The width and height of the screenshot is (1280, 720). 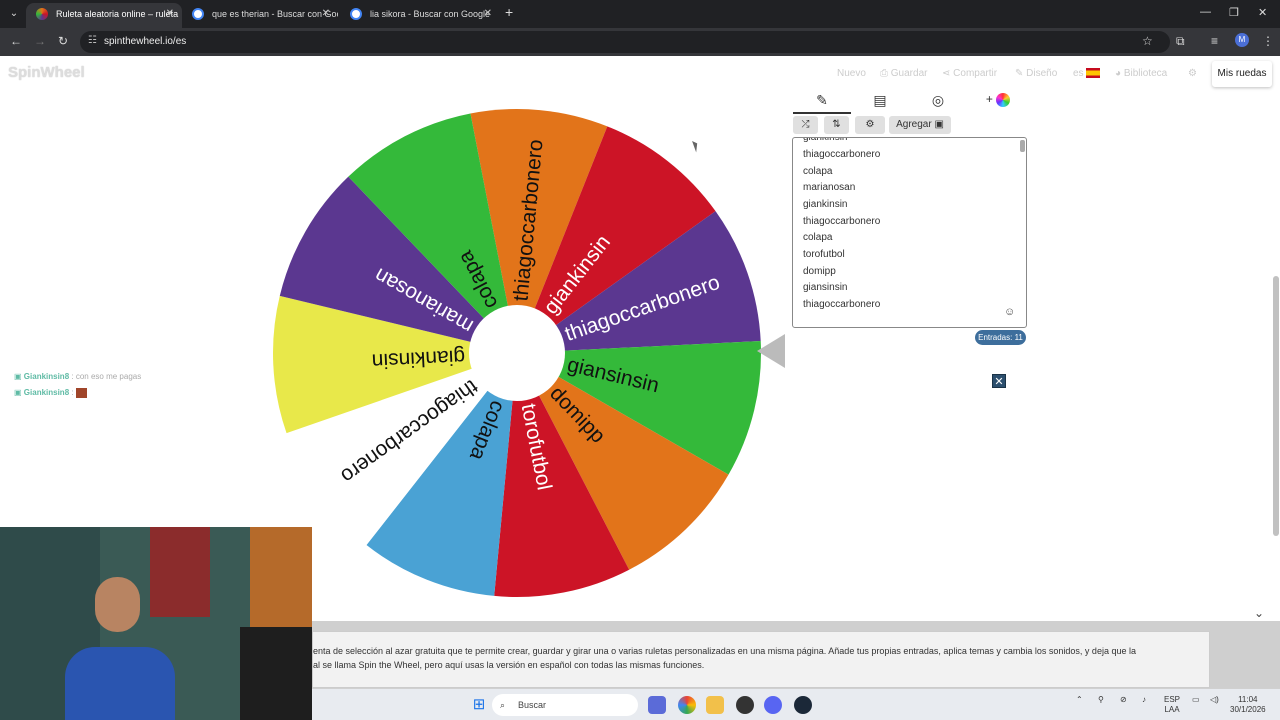 I want to click on maximize-icon: ❐, so click(x=1234, y=12).